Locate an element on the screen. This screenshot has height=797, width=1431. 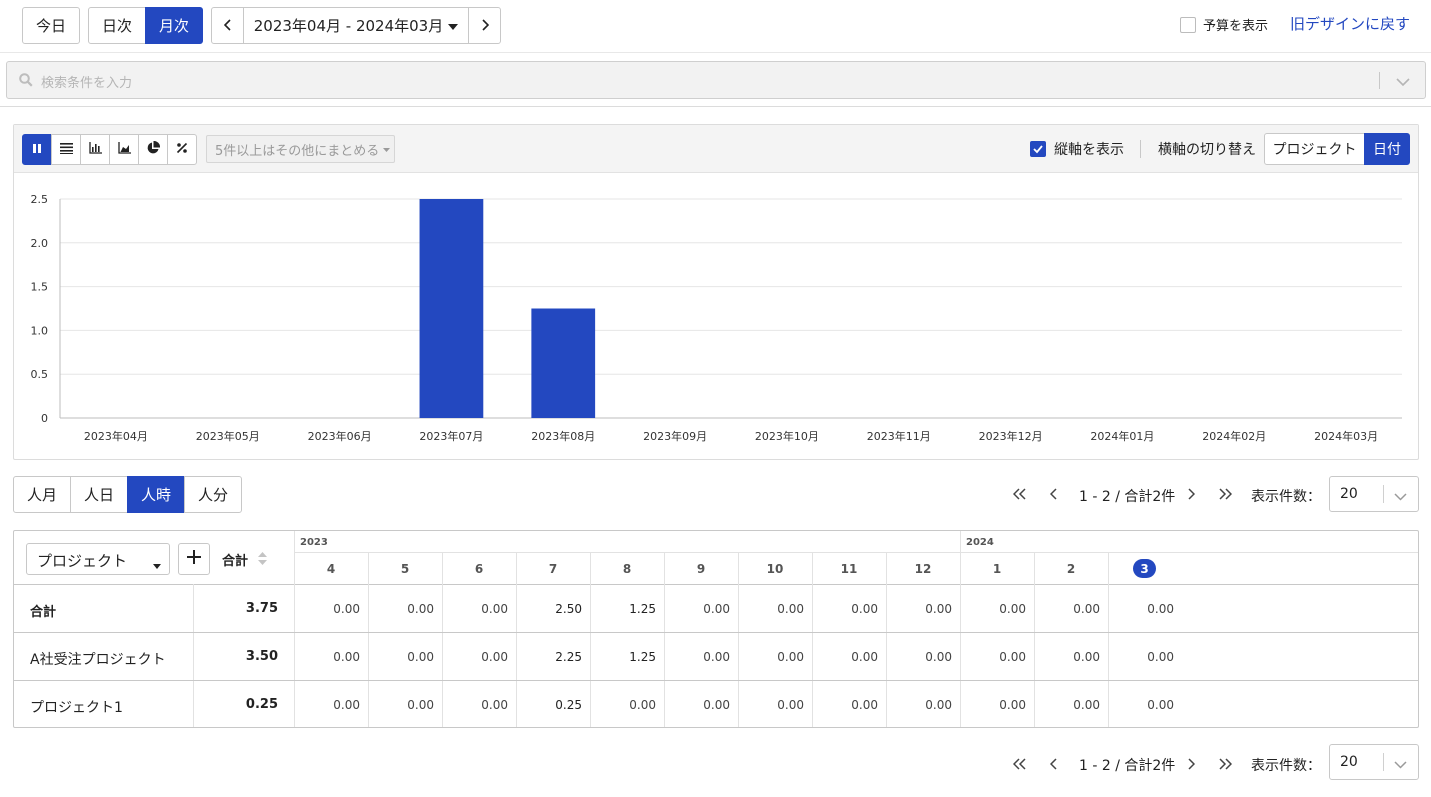
current-month-badge: 3 is located at coordinates (1144, 568).